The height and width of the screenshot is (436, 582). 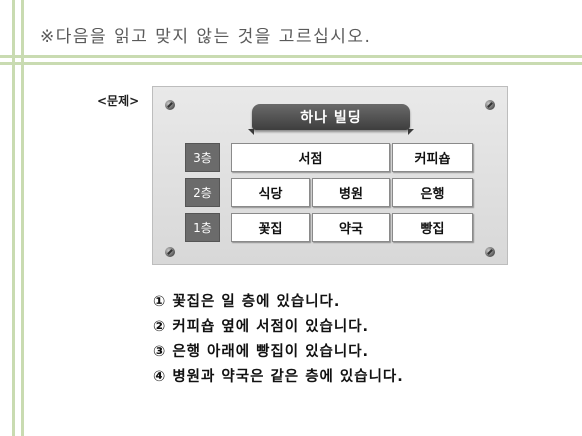 I want to click on problem-label: <문제>, so click(x=118, y=101).